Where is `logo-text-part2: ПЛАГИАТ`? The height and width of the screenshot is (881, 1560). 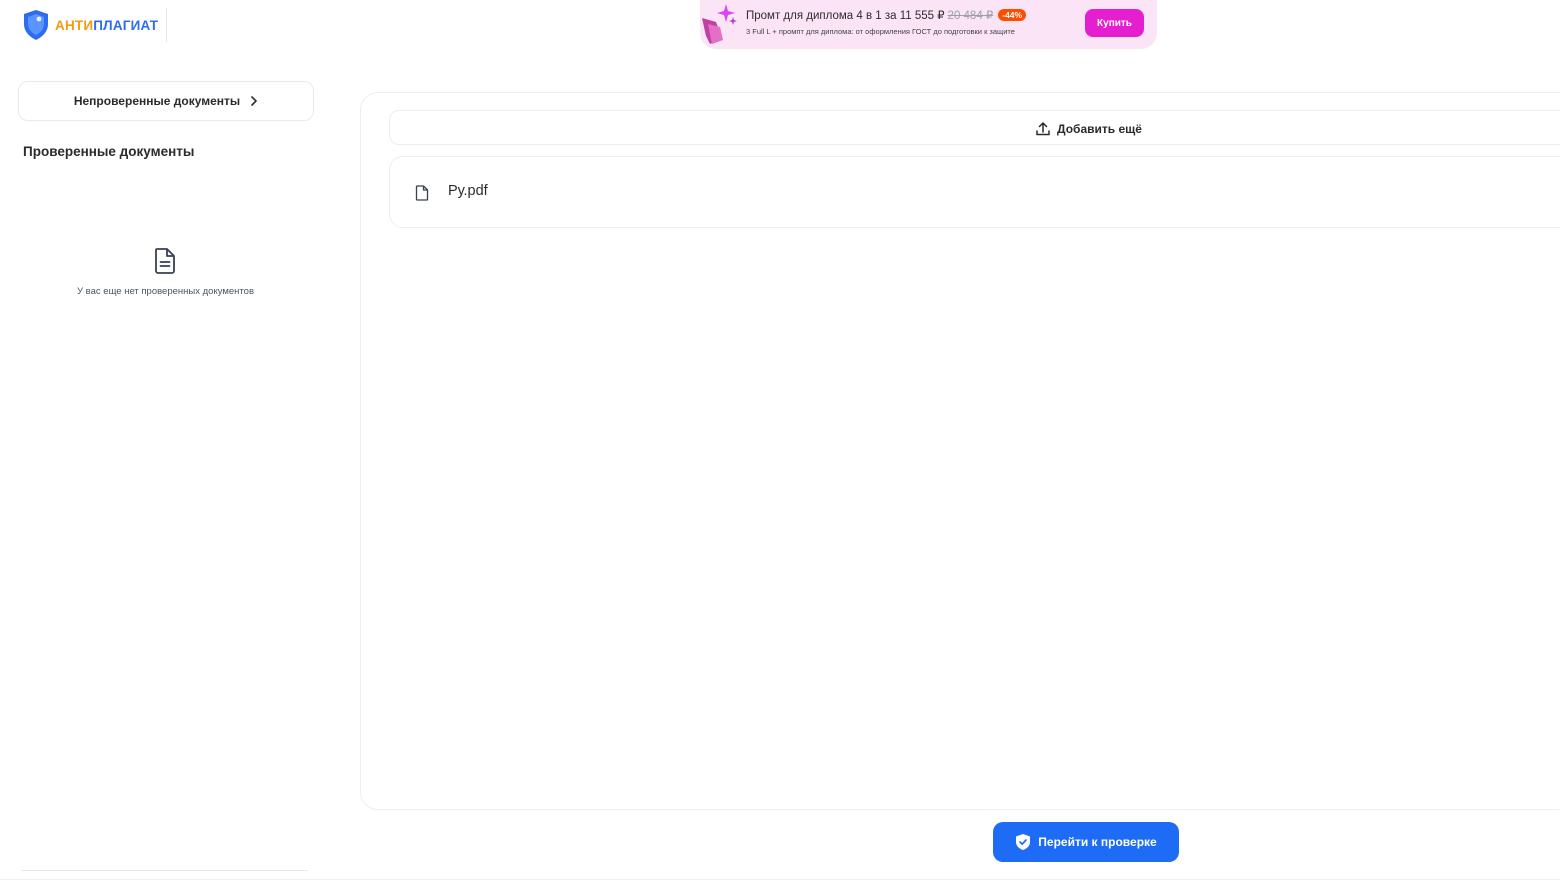
logo-text-part2: ПЛАГИАТ is located at coordinates (126, 25).